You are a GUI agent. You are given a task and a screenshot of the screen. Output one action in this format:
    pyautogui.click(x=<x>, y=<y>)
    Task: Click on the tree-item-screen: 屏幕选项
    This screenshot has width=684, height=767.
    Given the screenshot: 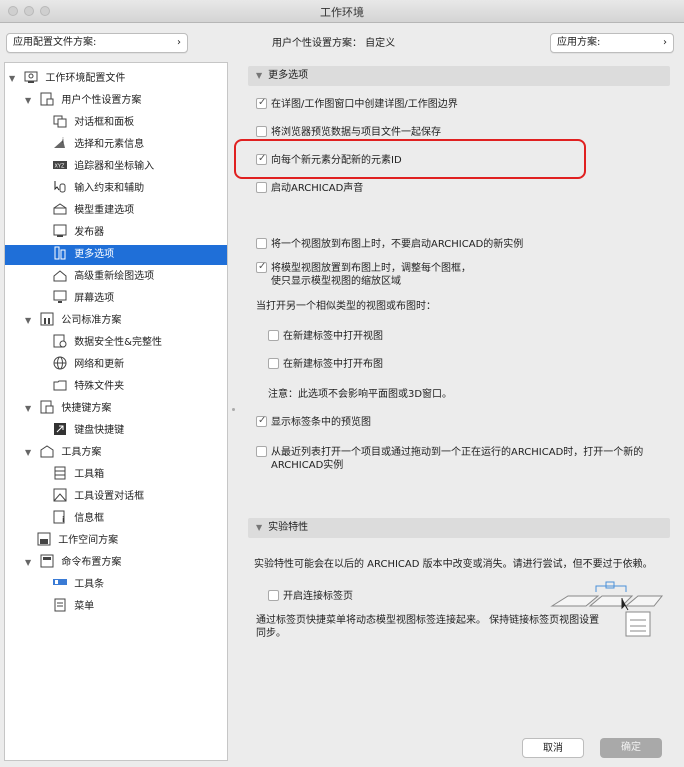 What is the action you would take?
    pyautogui.click(x=83, y=299)
    